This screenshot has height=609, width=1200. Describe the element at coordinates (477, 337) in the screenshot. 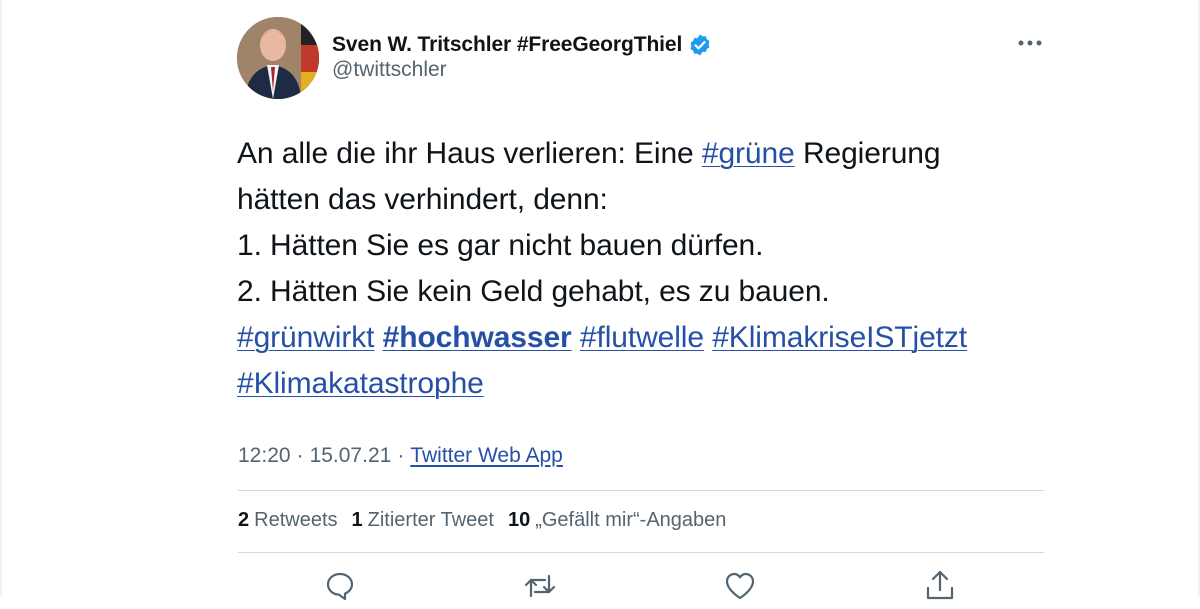

I see `hashtag-link: #hochwasser` at that location.